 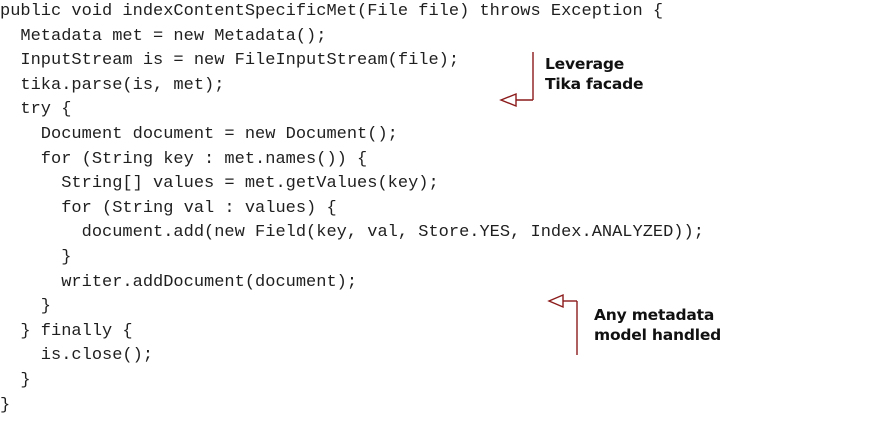 What do you see at coordinates (585, 64) in the screenshot?
I see `annotation-line: Leverage` at bounding box center [585, 64].